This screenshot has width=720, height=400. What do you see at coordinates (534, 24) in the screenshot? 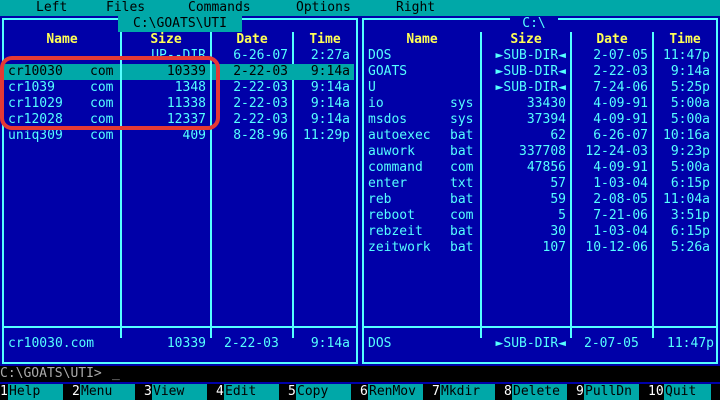
I see `right-panel-title: C:\` at bounding box center [534, 24].